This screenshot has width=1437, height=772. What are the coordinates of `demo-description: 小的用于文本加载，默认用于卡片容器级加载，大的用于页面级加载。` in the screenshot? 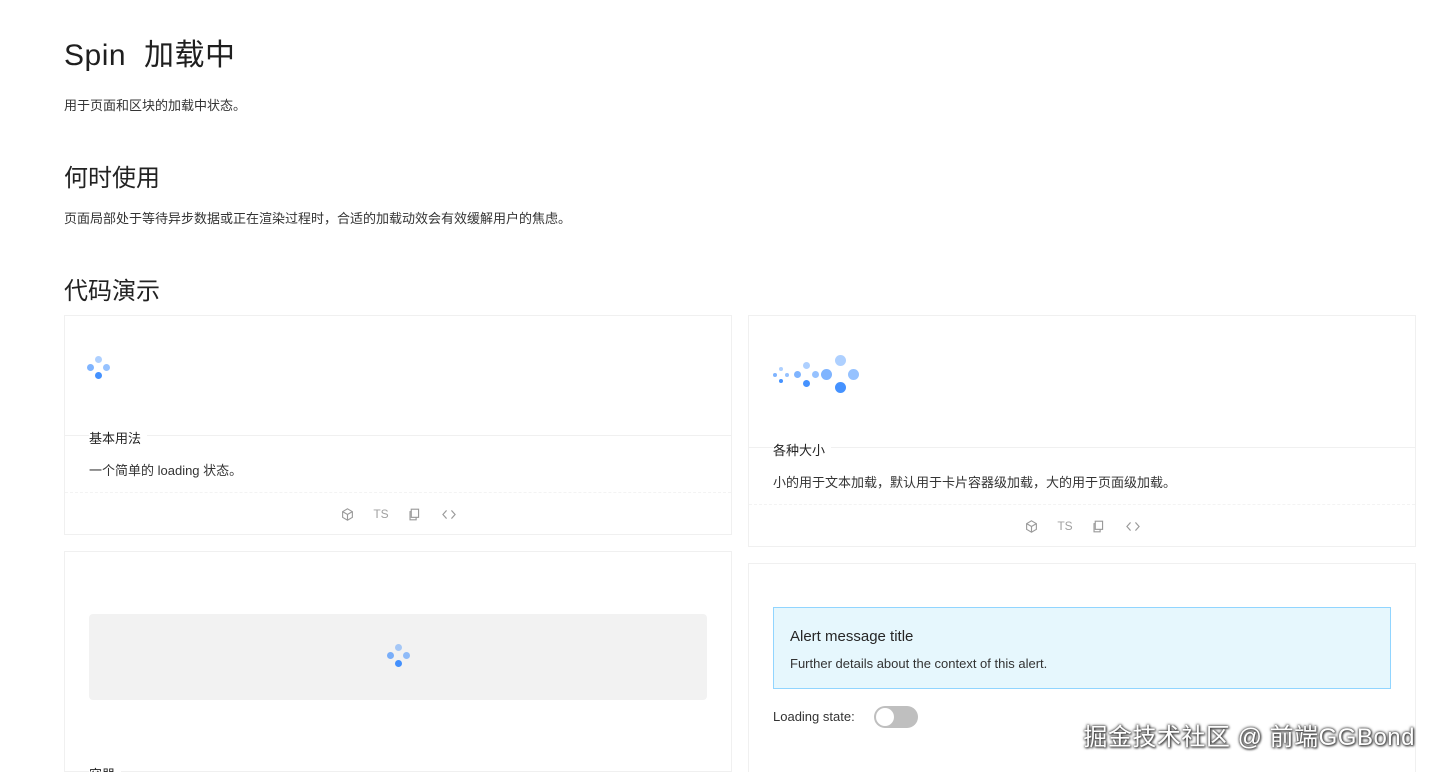 It's located at (975, 482).